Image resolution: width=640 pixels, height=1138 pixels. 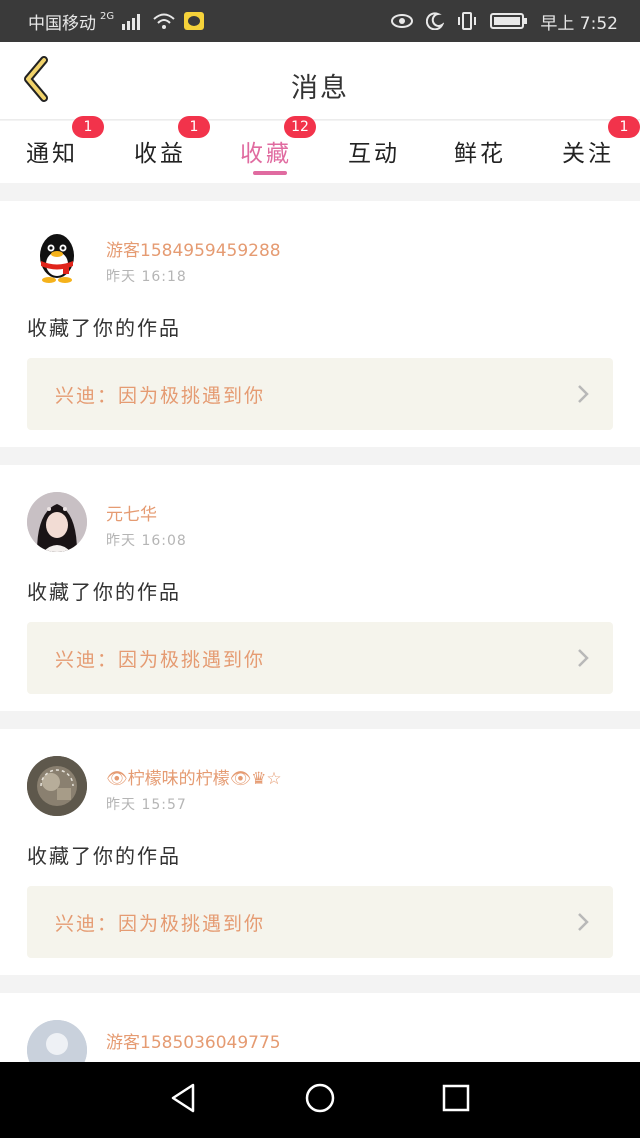 I want to click on default-avatar, so click(x=57, y=1041).